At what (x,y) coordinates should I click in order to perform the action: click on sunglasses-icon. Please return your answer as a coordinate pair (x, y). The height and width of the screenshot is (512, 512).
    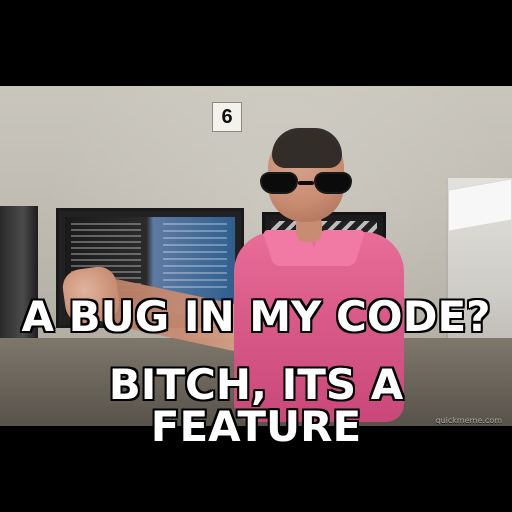
    Looking at the image, I should click on (306, 184).